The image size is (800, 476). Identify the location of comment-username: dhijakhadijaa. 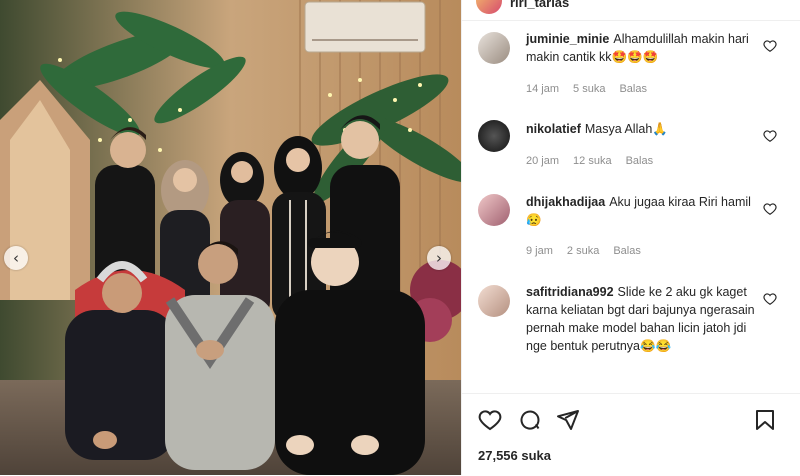
(565, 202).